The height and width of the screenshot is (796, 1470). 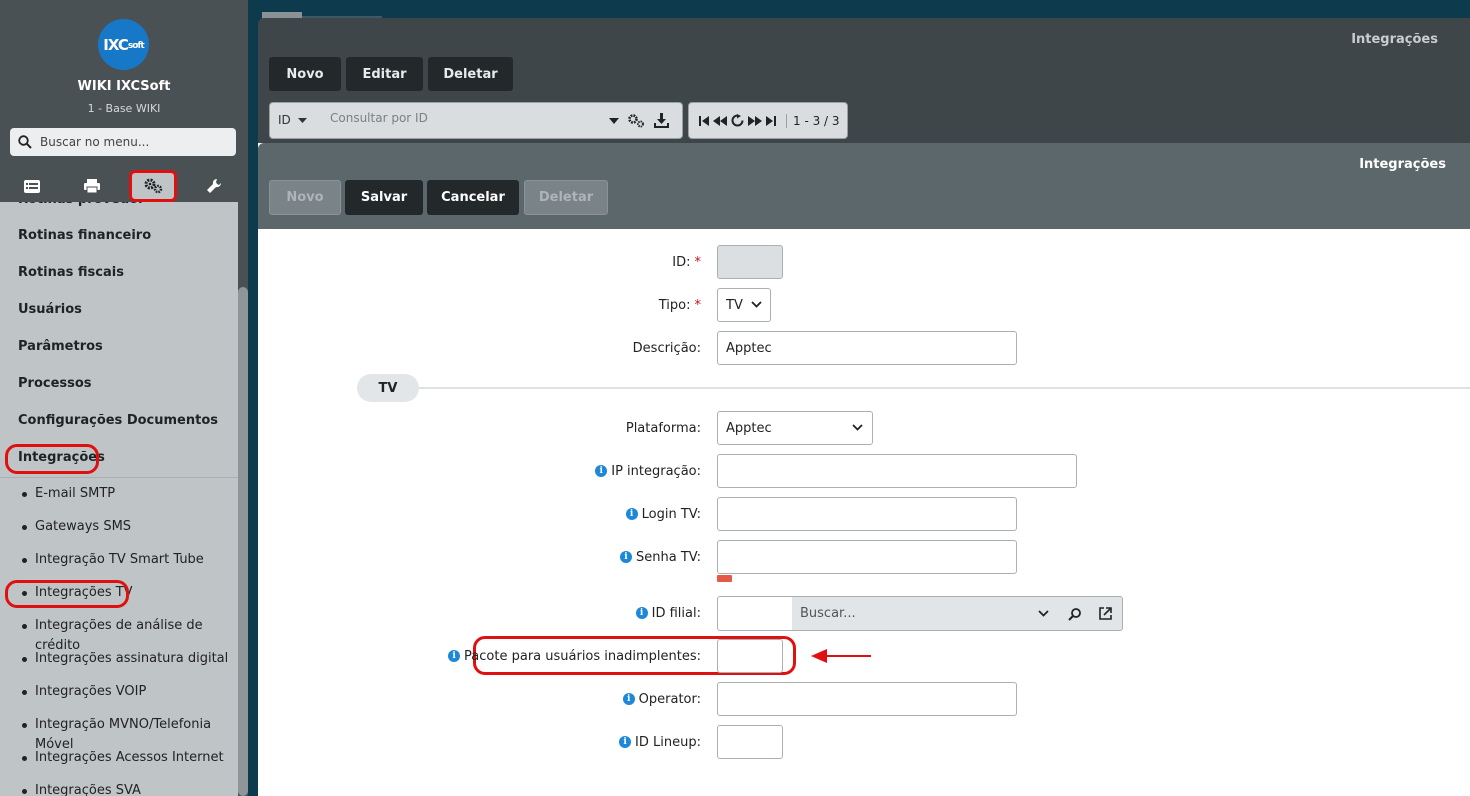 I want to click on id-field, so click(x=750, y=262).